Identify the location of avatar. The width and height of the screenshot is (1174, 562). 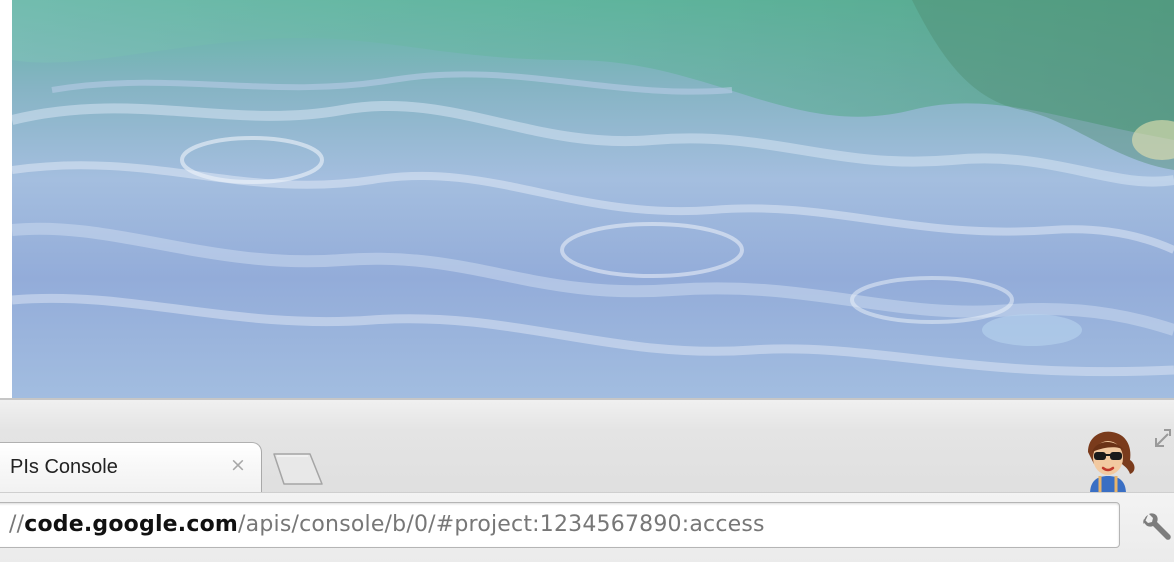
(1108, 461).